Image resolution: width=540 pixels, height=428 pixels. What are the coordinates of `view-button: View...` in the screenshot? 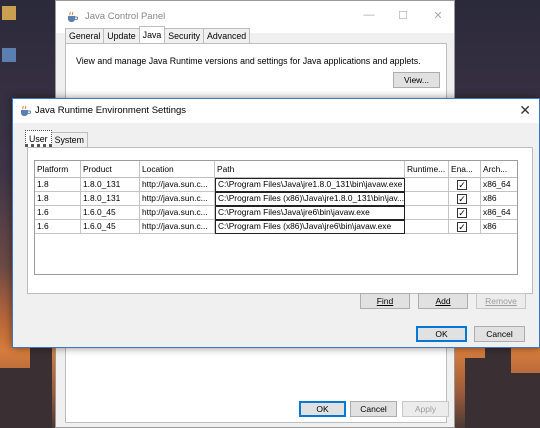 It's located at (416, 80).